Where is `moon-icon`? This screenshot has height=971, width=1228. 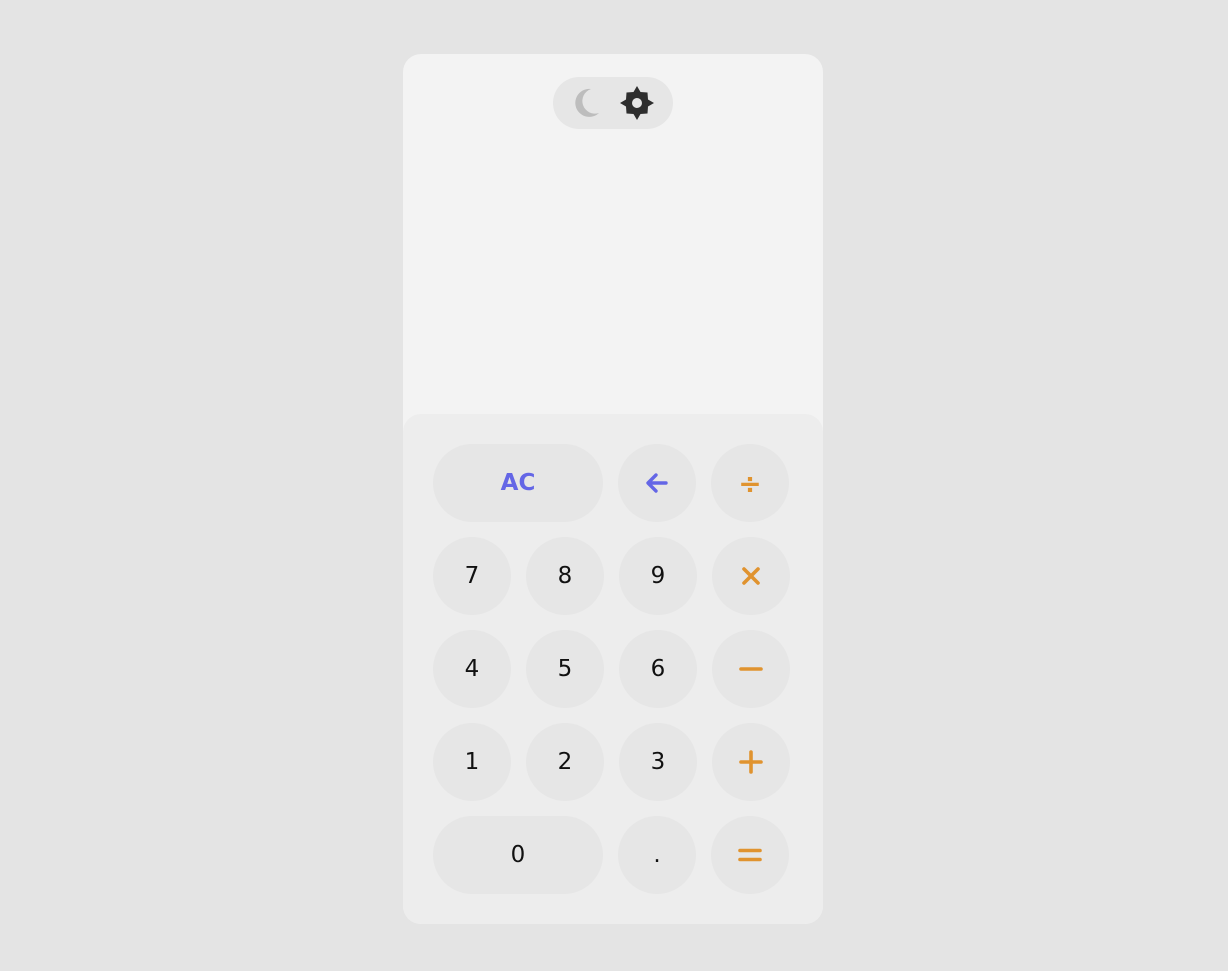
moon-icon is located at coordinates (587, 103).